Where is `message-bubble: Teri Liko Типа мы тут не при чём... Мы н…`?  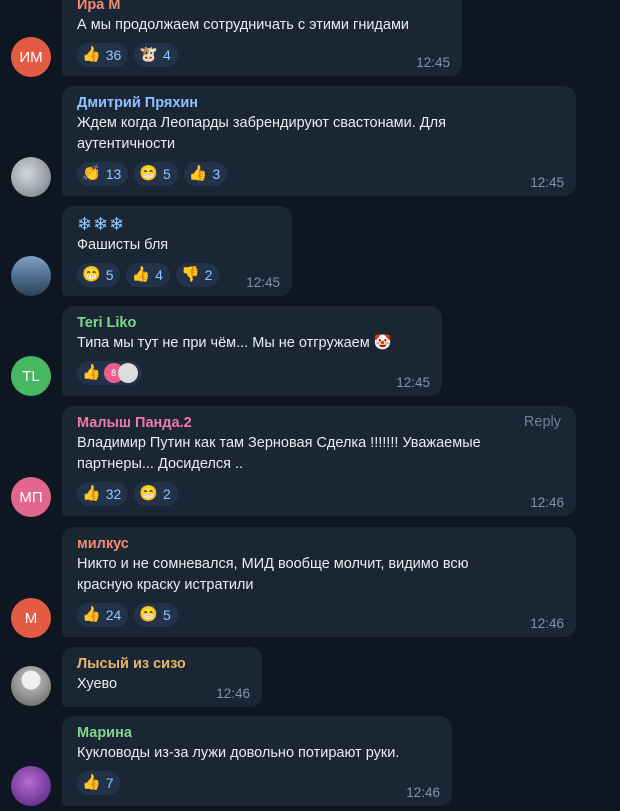
message-bubble: Teri Liko Типа мы тут не при чём... Мы н… is located at coordinates (252, 351).